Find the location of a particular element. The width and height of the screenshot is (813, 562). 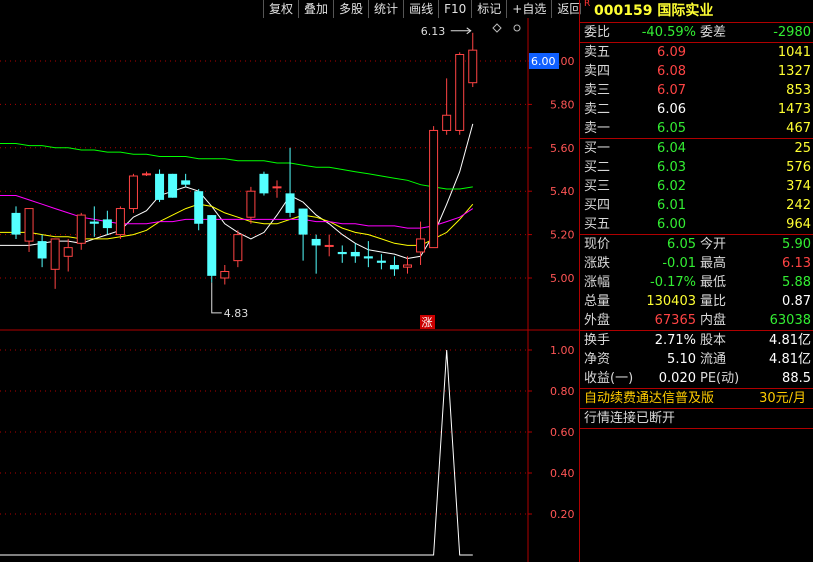

level-volume: 374 is located at coordinates (798, 186).